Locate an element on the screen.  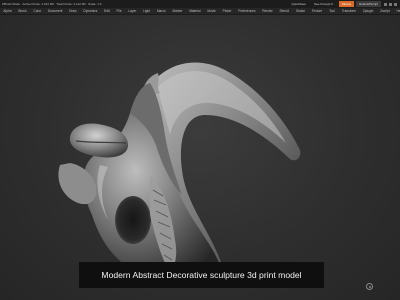
close-icon is located at coordinates (395, 4).